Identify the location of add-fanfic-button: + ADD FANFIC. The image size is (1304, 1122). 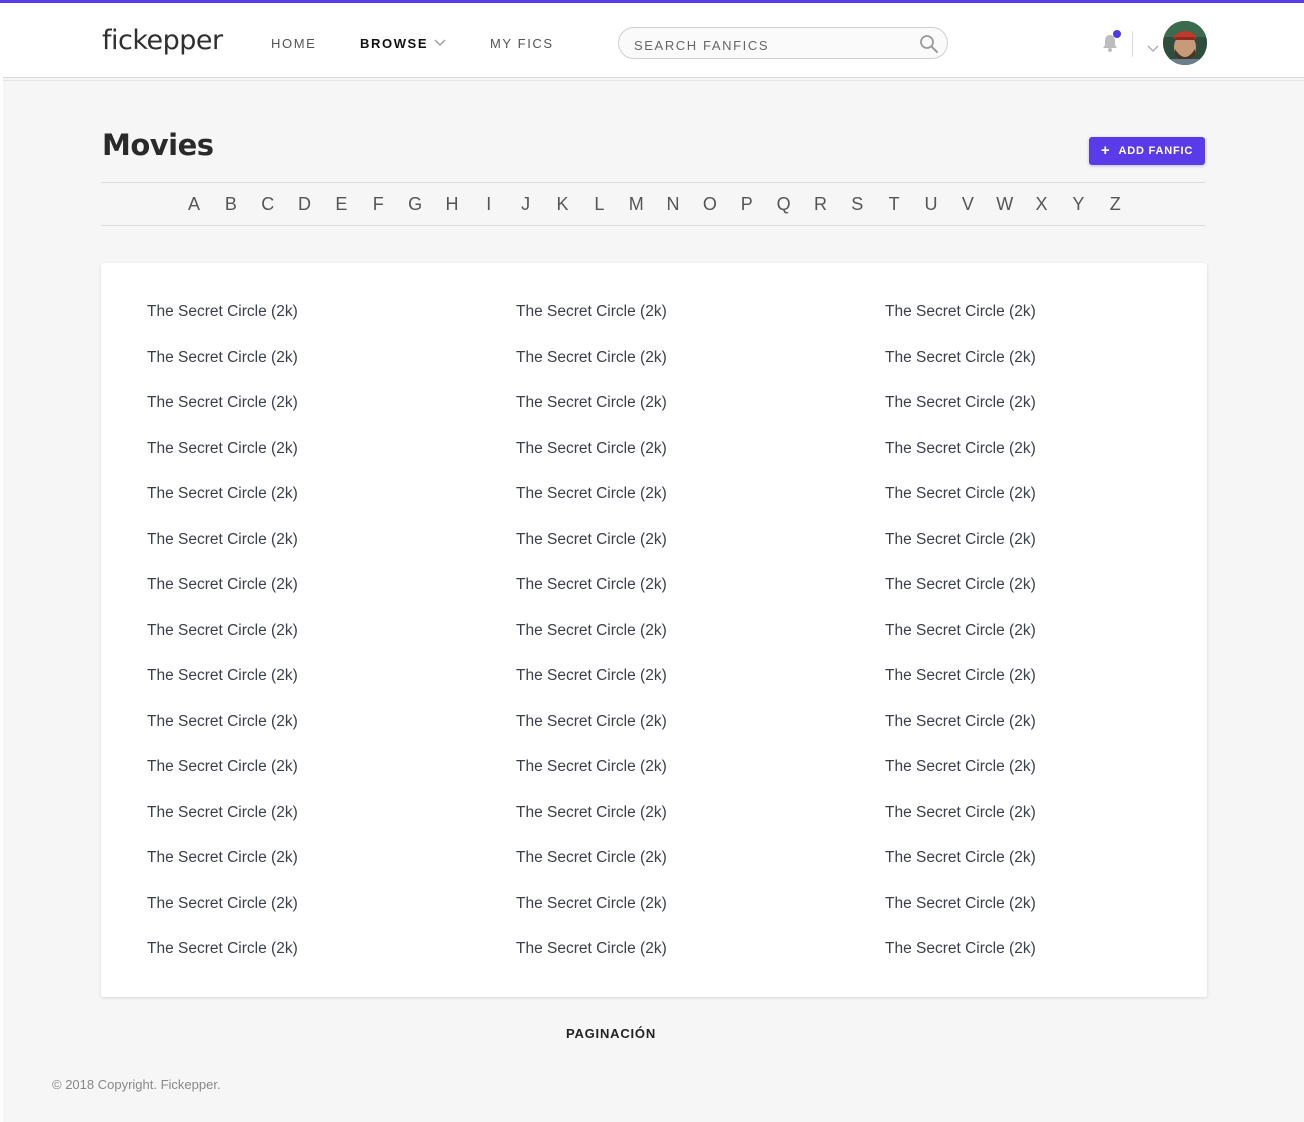
(1147, 151).